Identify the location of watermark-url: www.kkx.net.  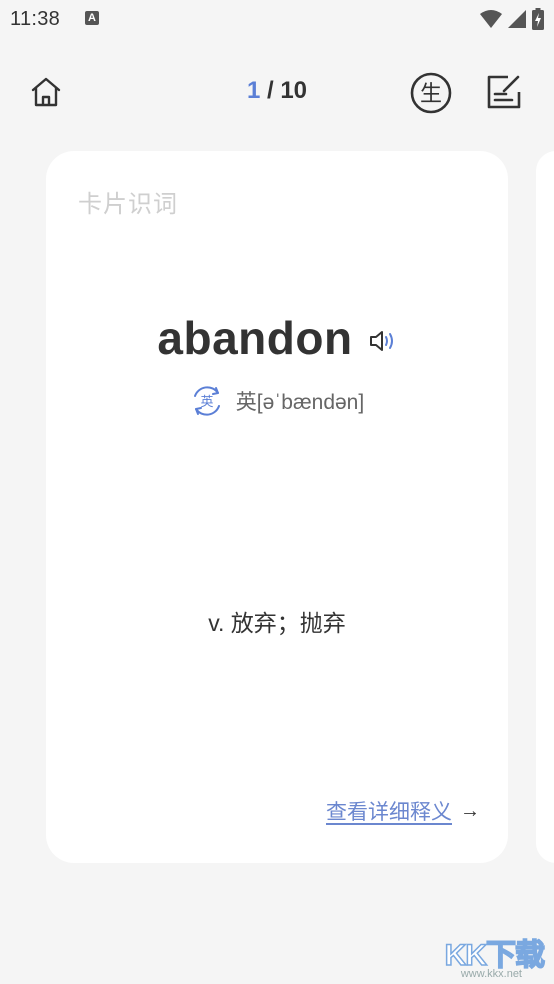
(491, 974).